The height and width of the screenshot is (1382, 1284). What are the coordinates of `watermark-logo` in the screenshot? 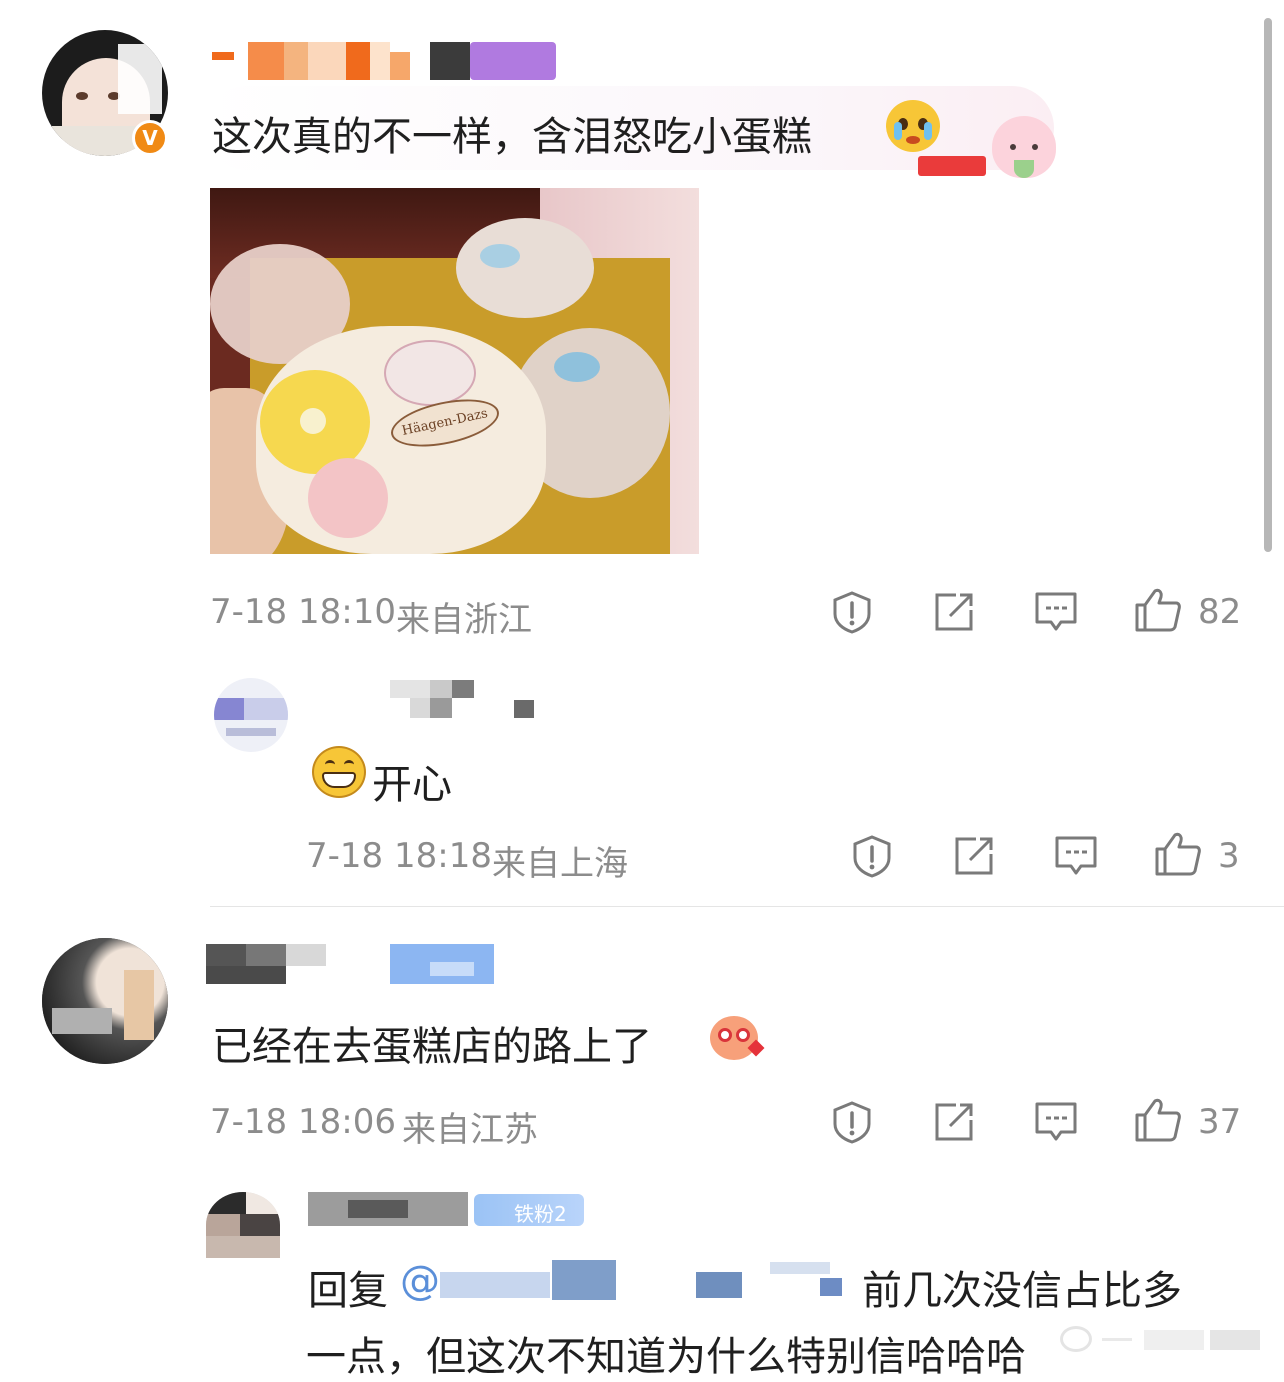 It's located at (1165, 1340).